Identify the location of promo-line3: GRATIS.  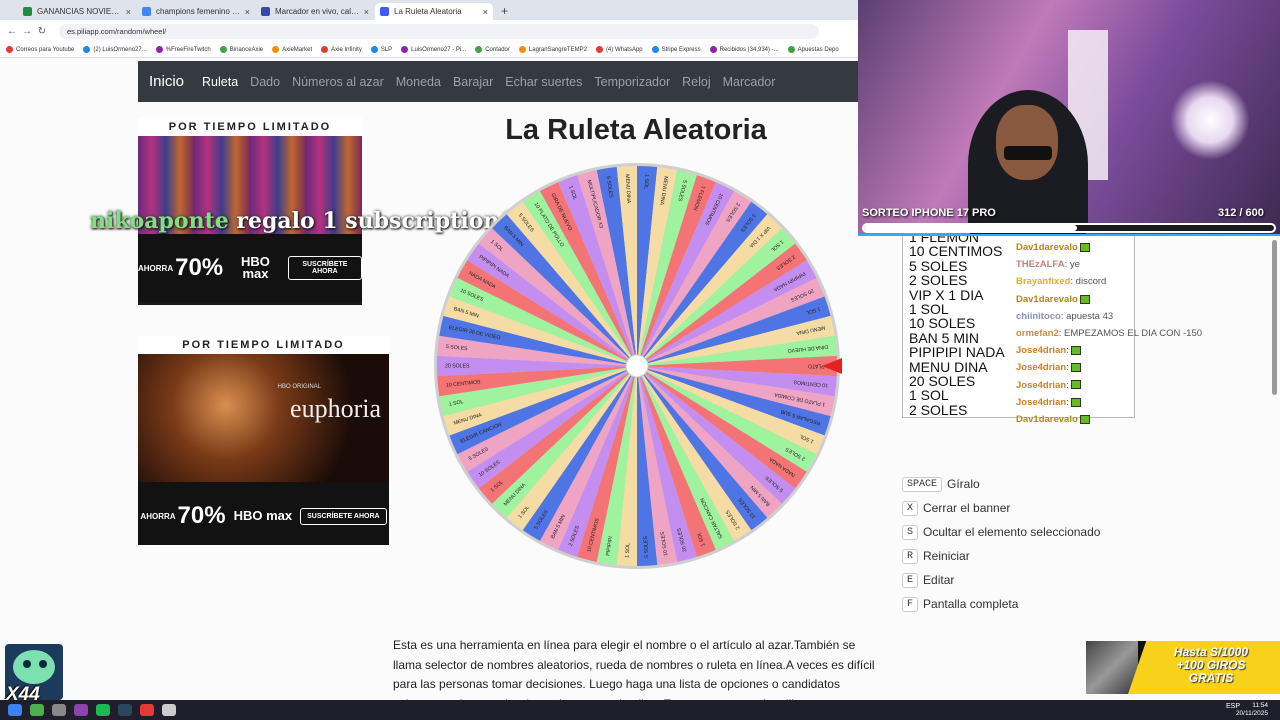
(1211, 678).